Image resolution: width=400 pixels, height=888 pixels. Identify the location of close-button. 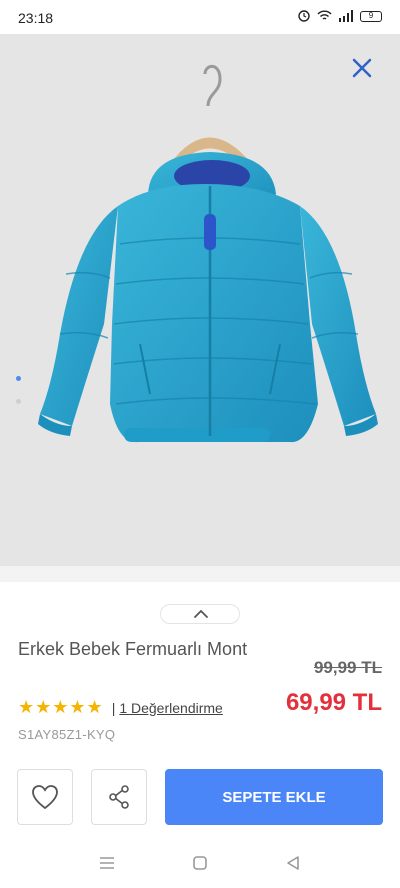
(362, 68).